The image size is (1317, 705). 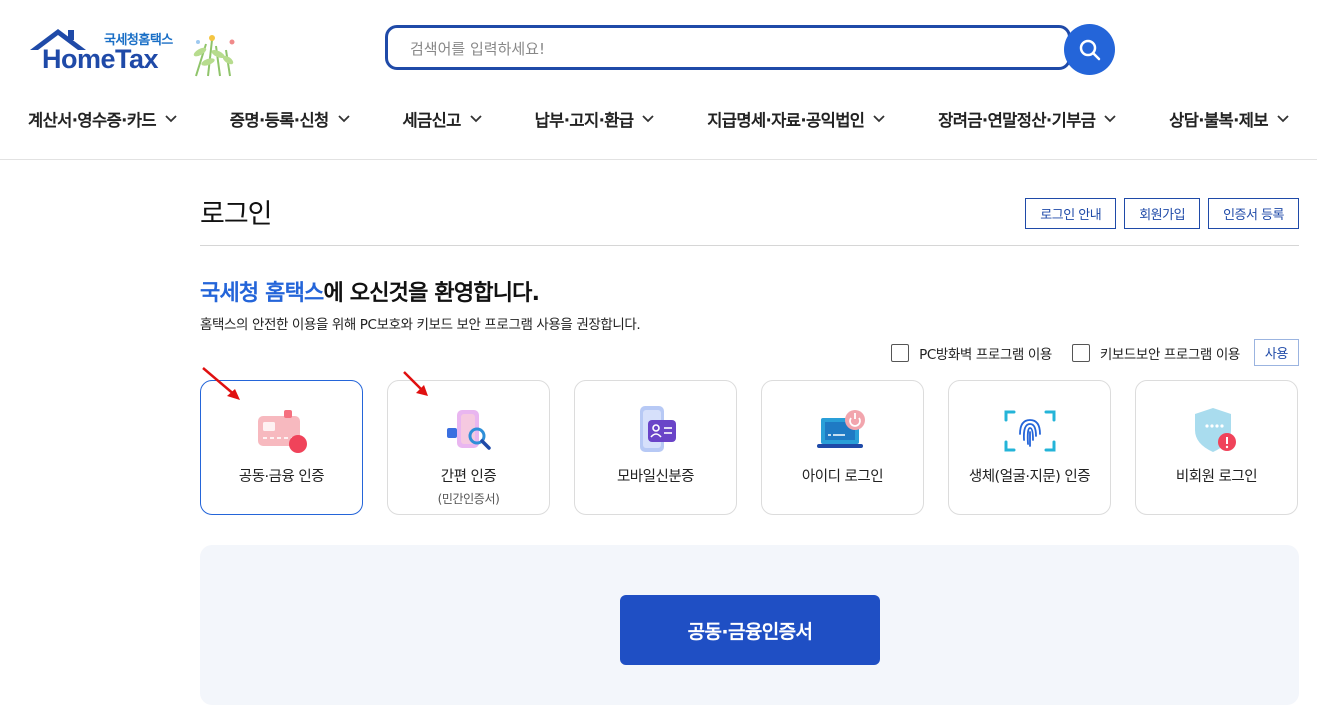 What do you see at coordinates (710, 48) in the screenshot?
I see `search-input` at bounding box center [710, 48].